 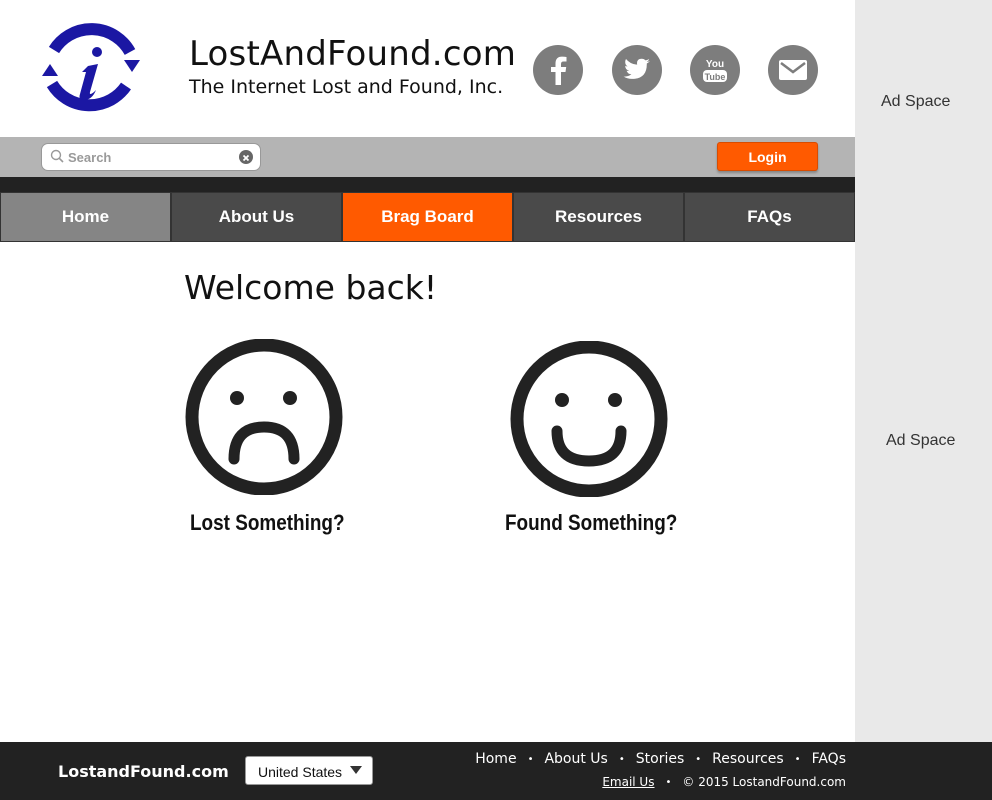 What do you see at coordinates (346, 87) in the screenshot?
I see `site-tagline: The Internet Lost and Found, Inc.` at bounding box center [346, 87].